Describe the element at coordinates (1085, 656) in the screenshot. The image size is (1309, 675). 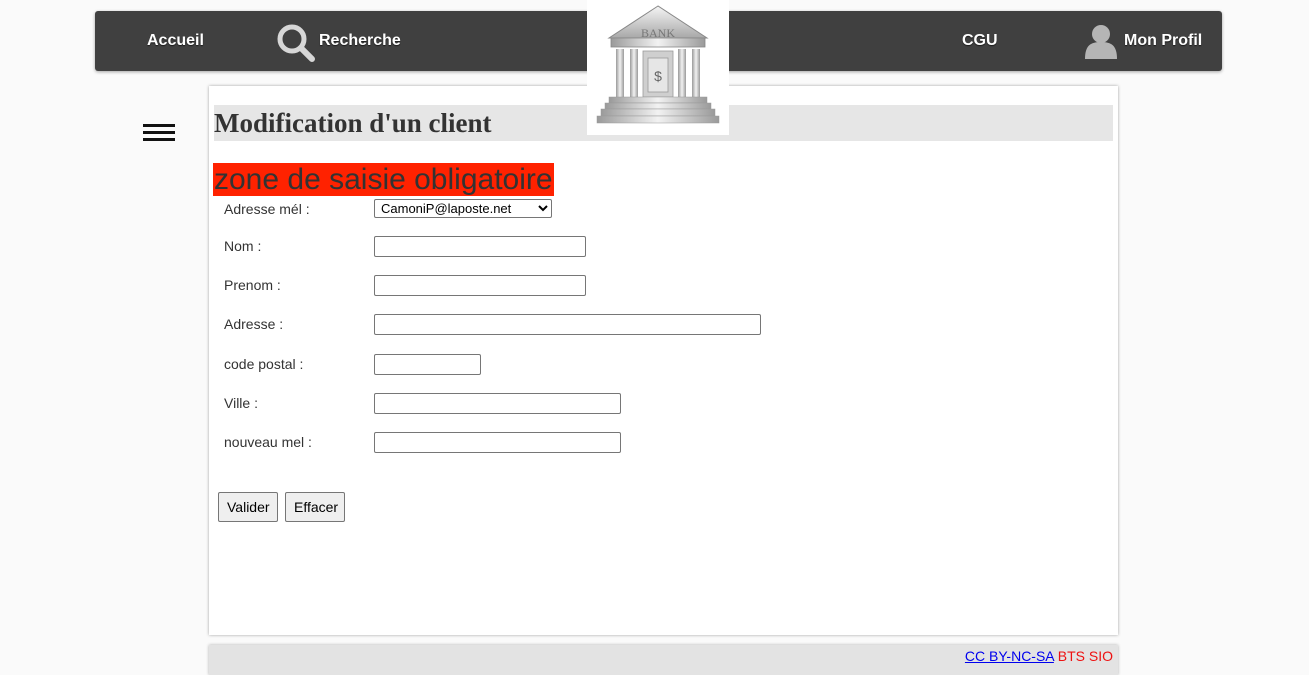
I see `footer-brand: BTS SIO` at that location.